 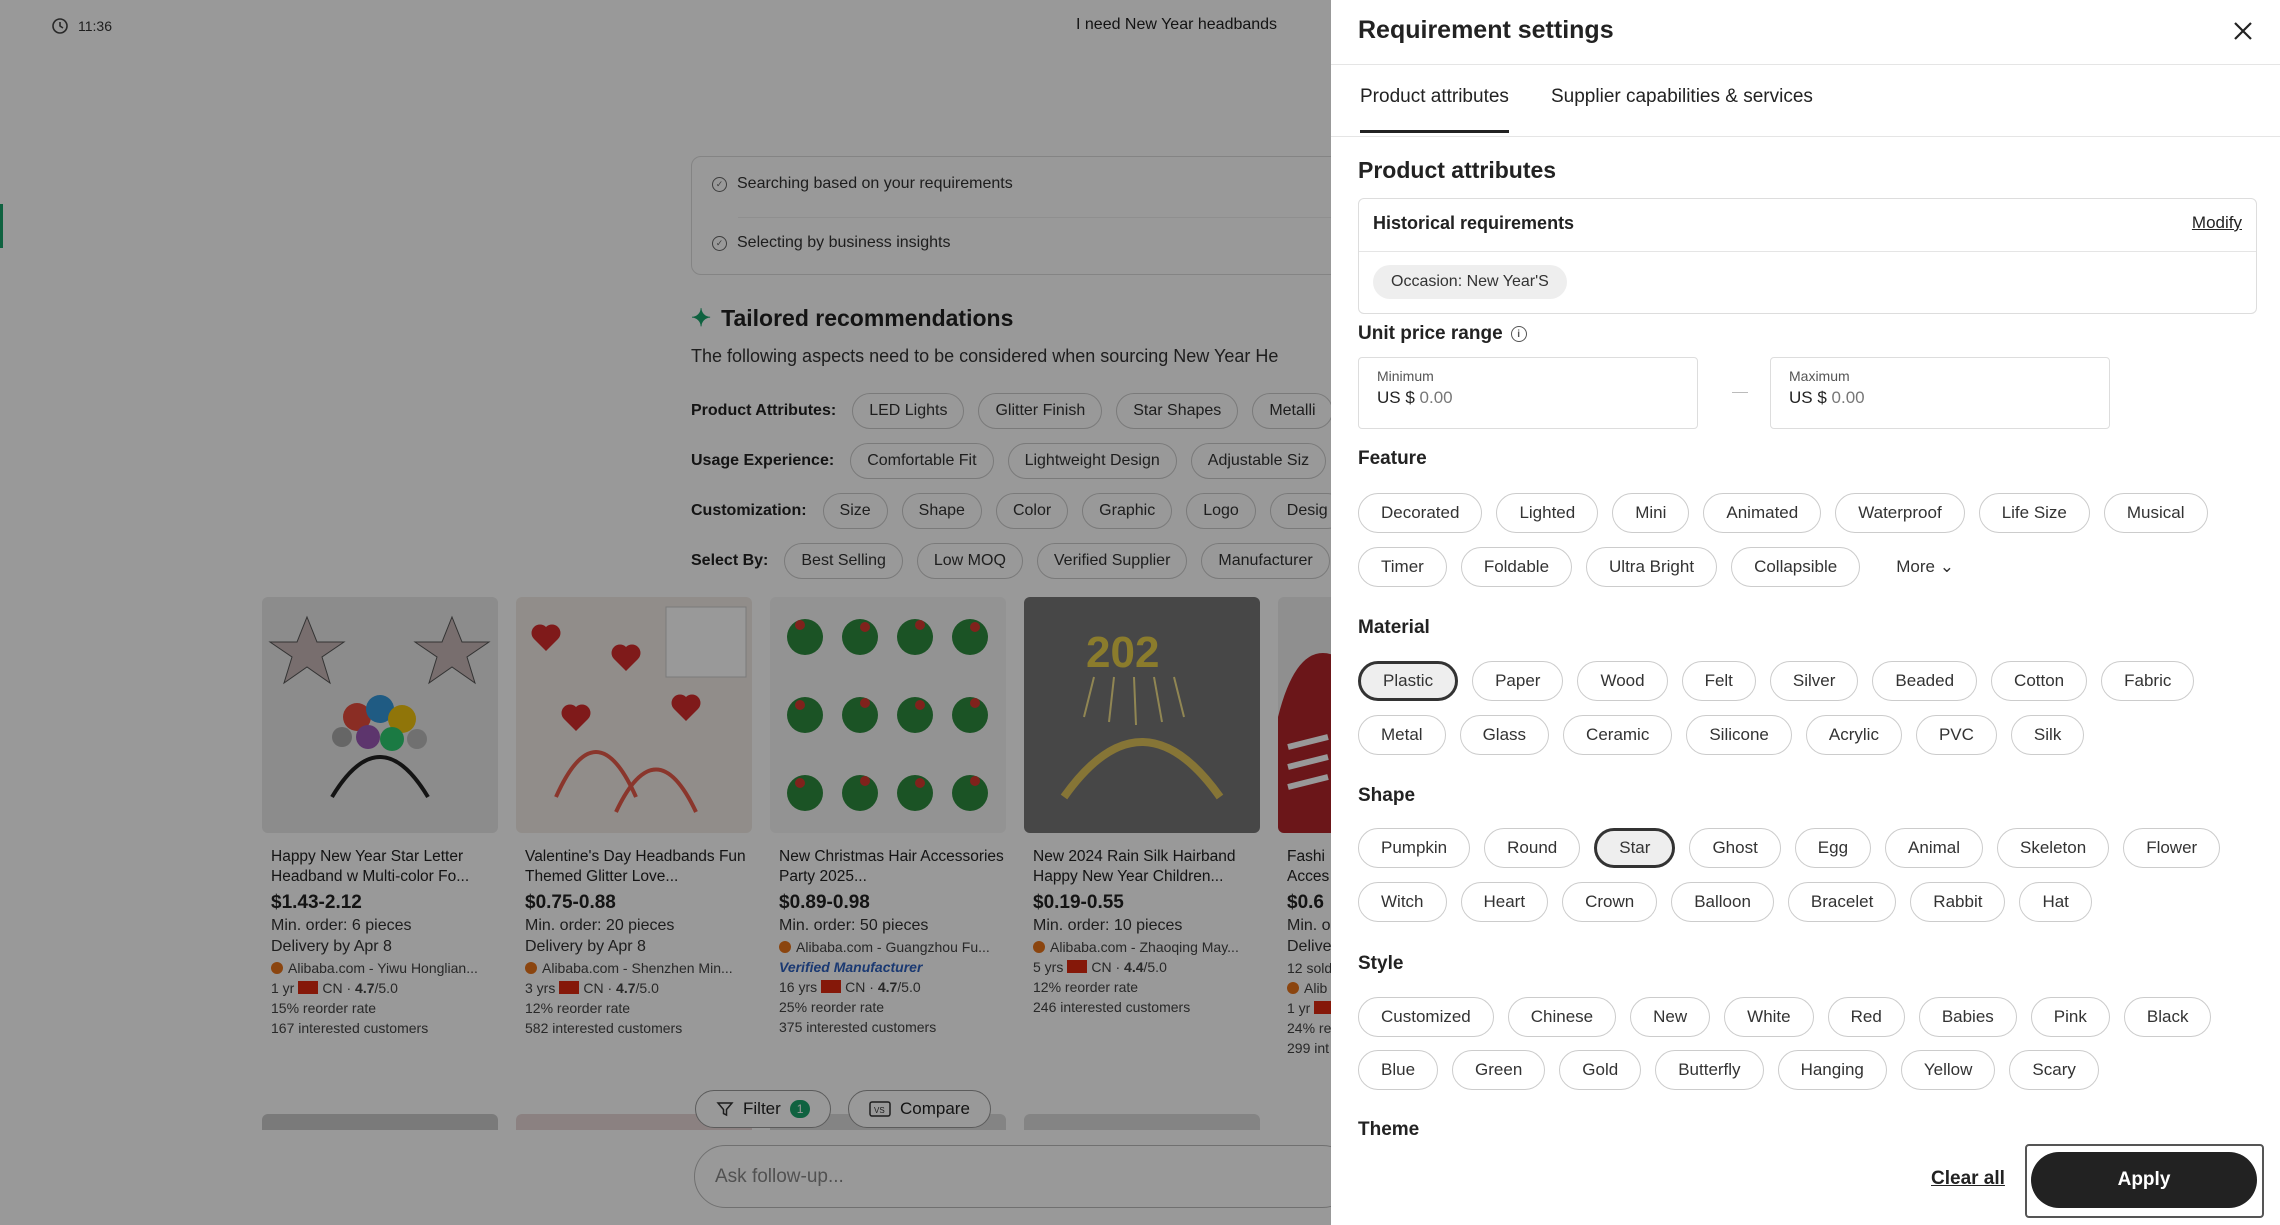 I want to click on shape-chip: Star, so click(x=1635, y=848).